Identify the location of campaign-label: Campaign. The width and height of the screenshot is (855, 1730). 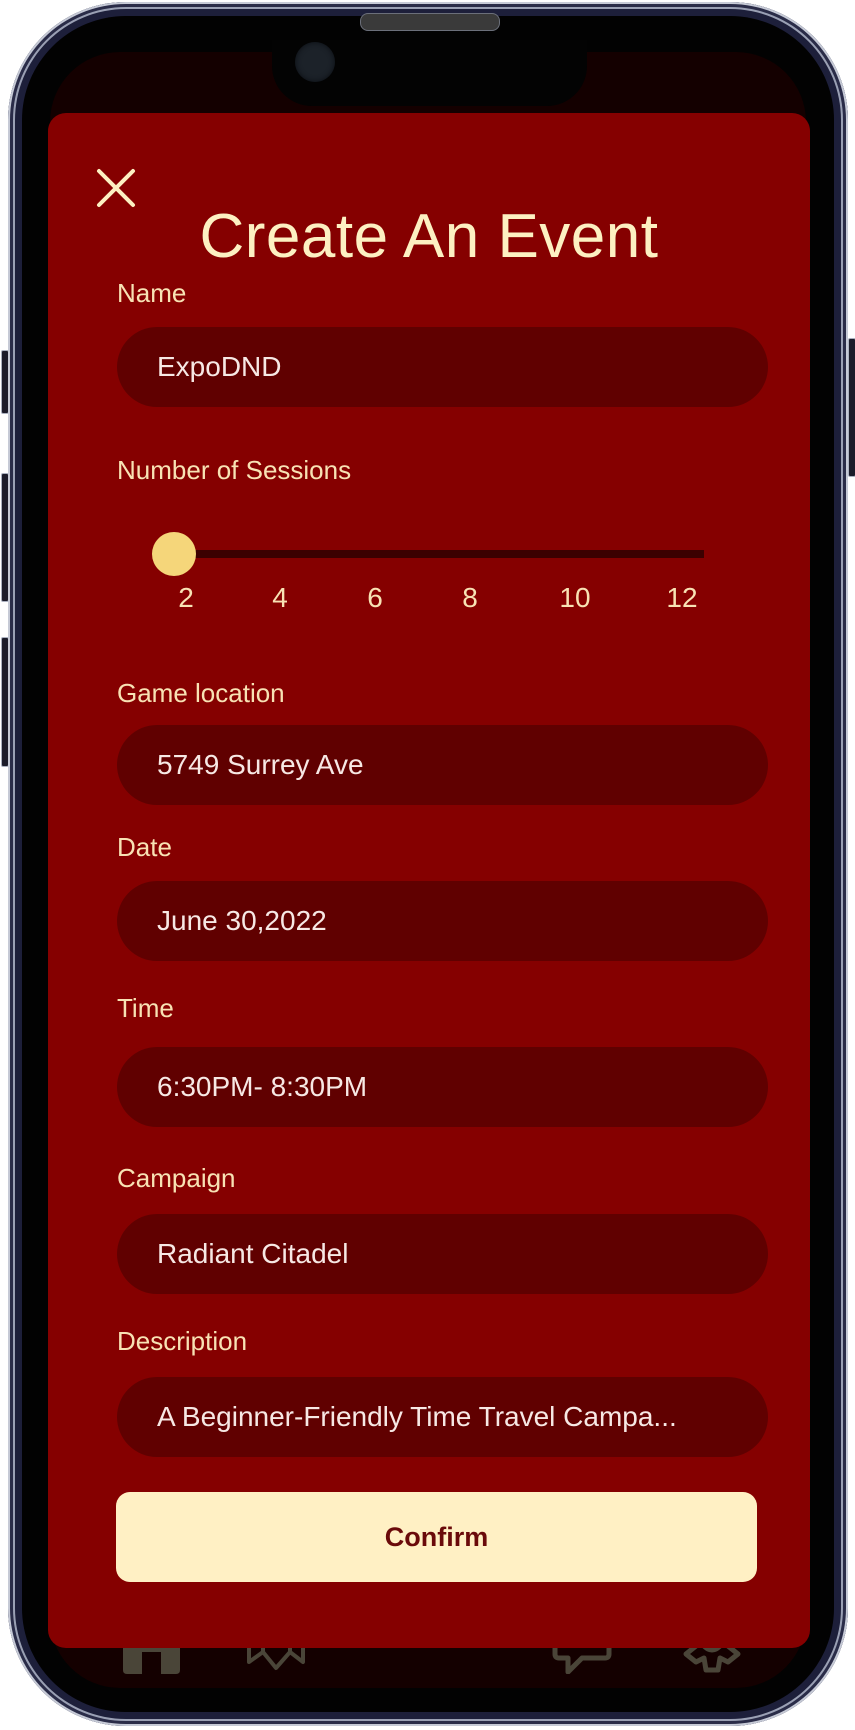
(176, 1178).